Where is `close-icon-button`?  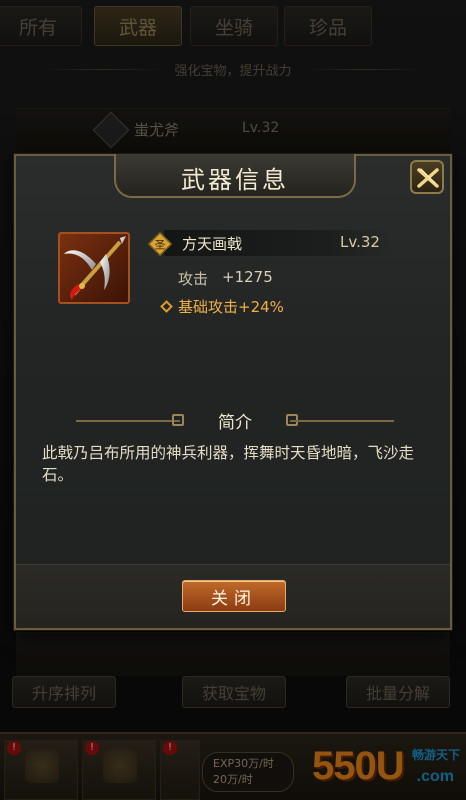
close-icon-button is located at coordinates (427, 177).